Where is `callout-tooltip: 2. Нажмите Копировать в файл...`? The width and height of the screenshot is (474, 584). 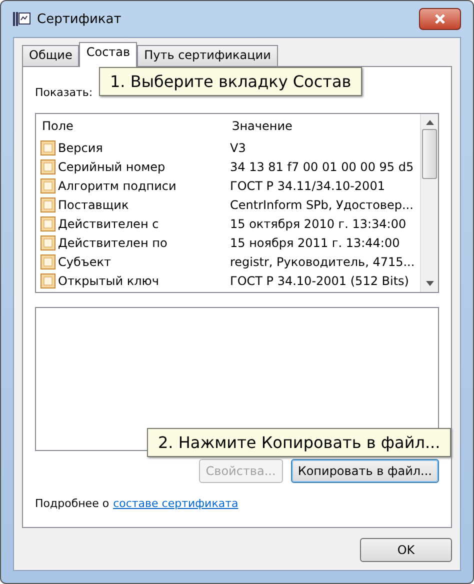
callout-tooltip: 2. Нажмите Копировать в файл... is located at coordinates (299, 442).